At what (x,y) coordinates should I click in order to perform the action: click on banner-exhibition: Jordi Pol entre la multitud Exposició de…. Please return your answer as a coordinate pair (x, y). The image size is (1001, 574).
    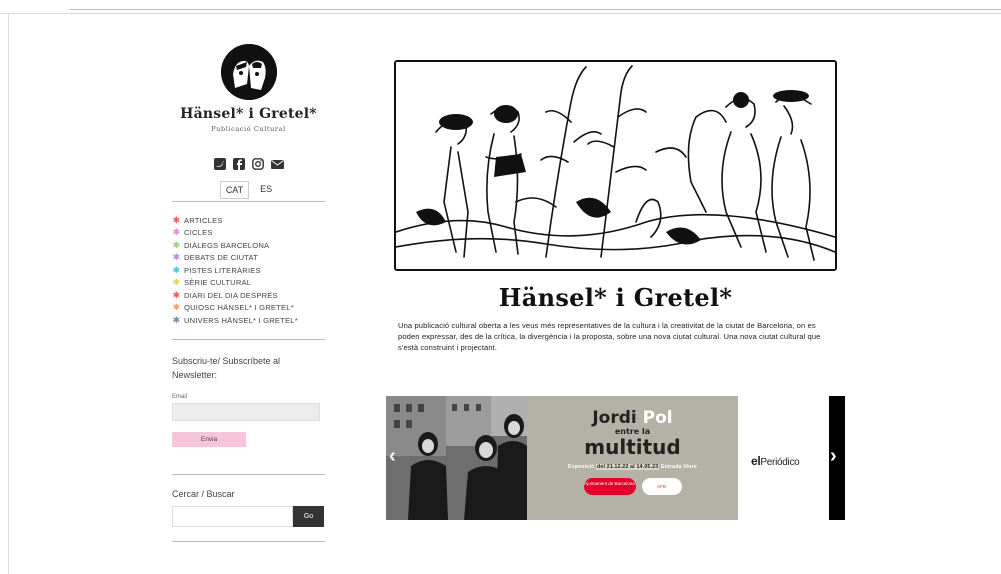
    Looking at the image, I should click on (632, 458).